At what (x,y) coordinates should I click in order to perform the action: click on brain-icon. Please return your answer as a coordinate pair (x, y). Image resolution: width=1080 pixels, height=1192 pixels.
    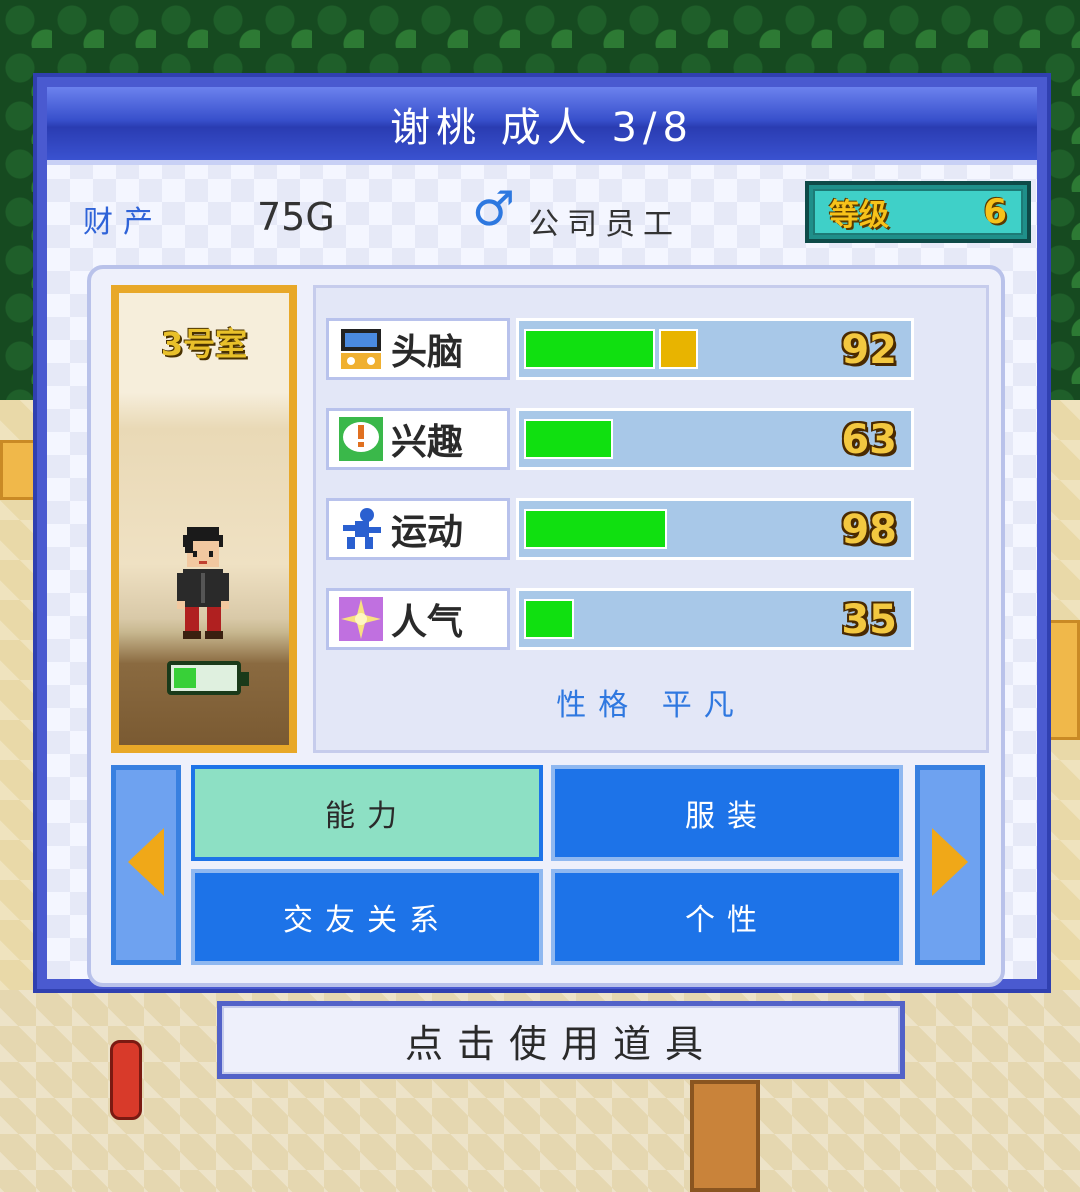
    Looking at the image, I should click on (361, 349).